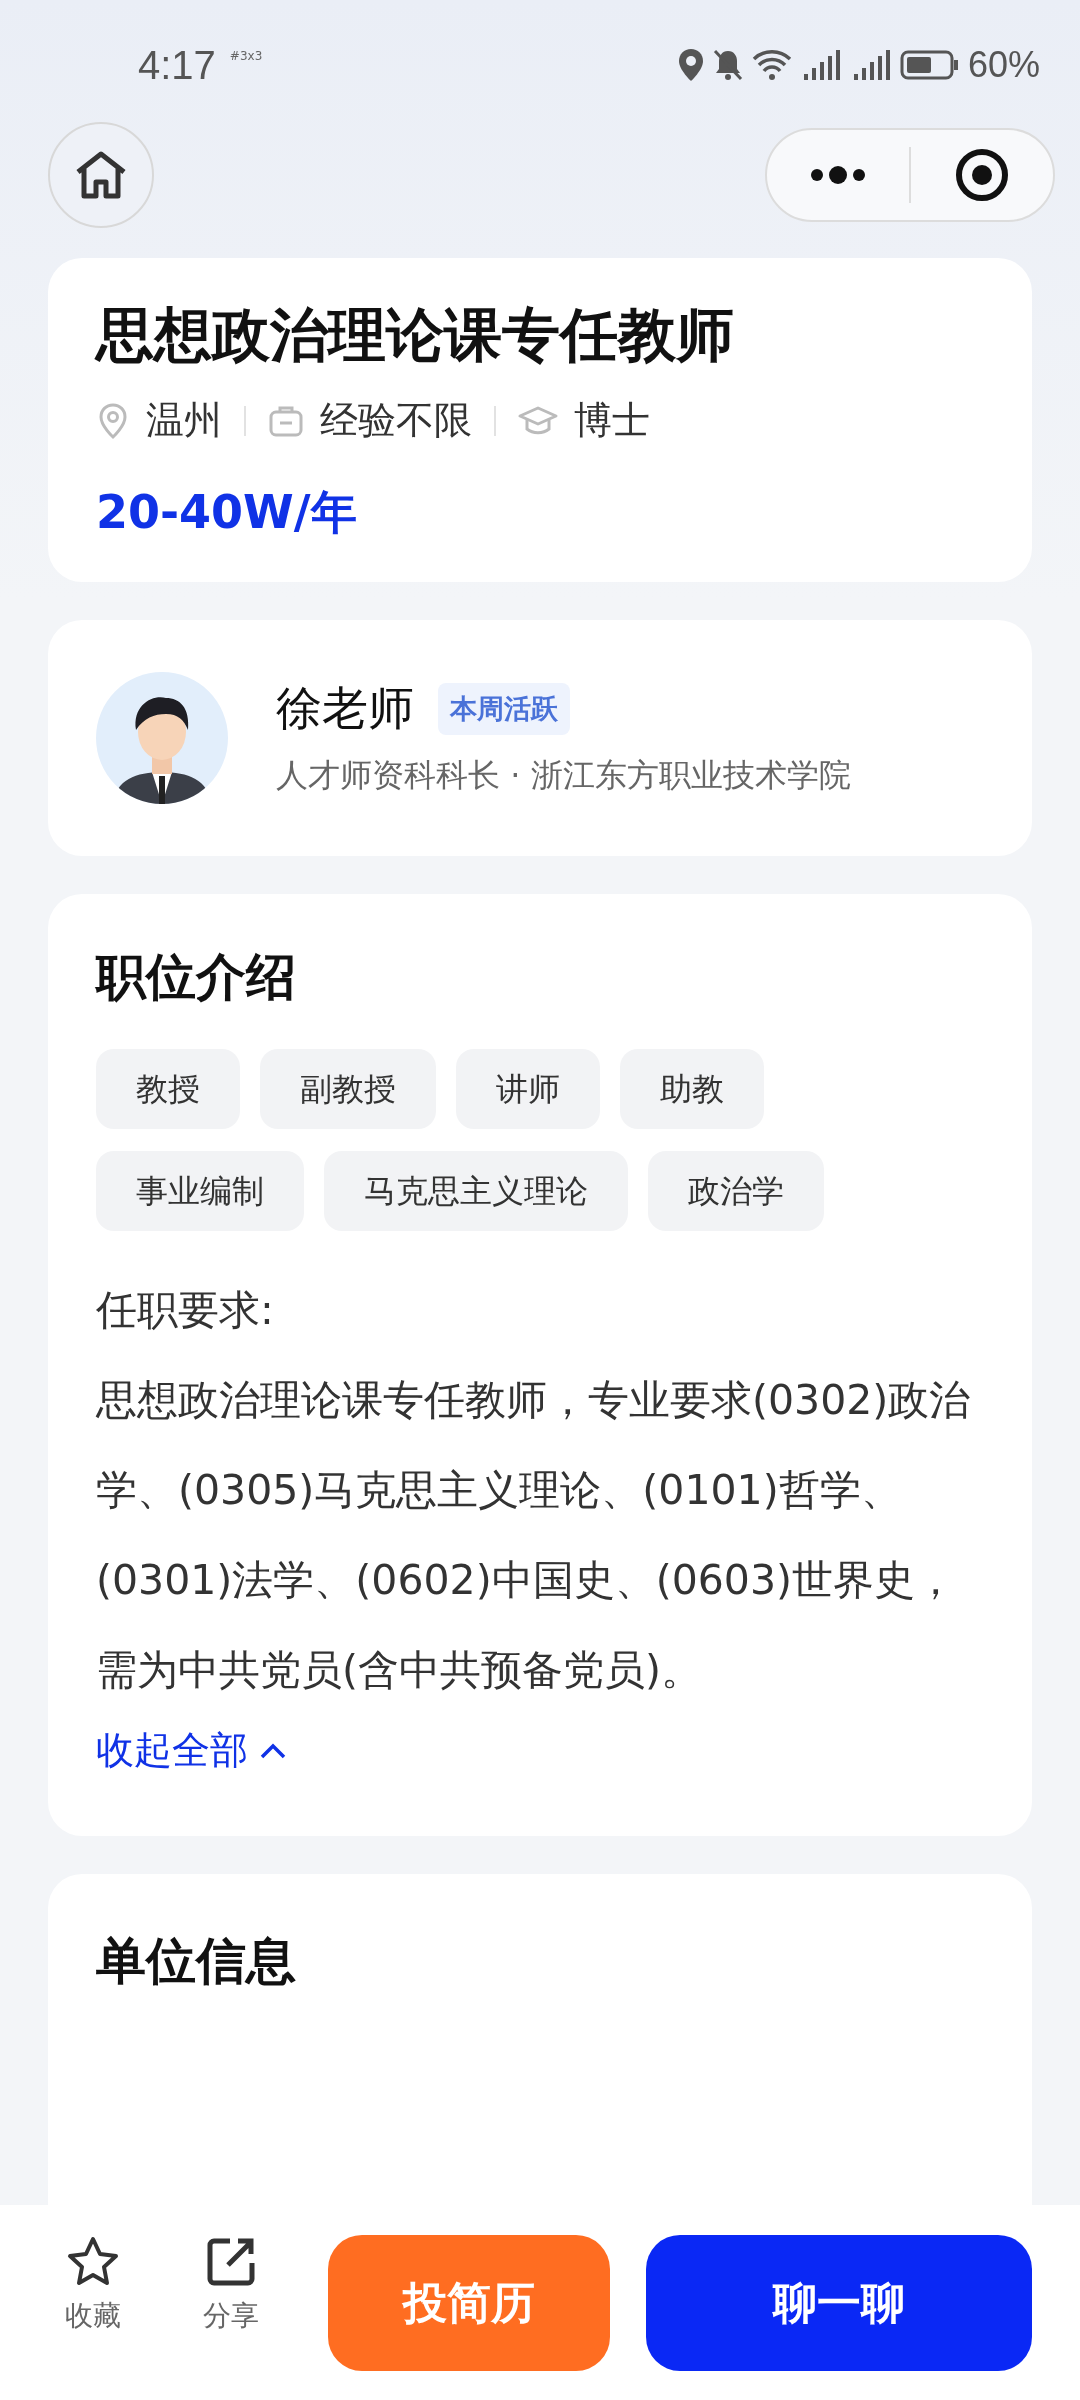  What do you see at coordinates (690, 65) in the screenshot?
I see `location-icon` at bounding box center [690, 65].